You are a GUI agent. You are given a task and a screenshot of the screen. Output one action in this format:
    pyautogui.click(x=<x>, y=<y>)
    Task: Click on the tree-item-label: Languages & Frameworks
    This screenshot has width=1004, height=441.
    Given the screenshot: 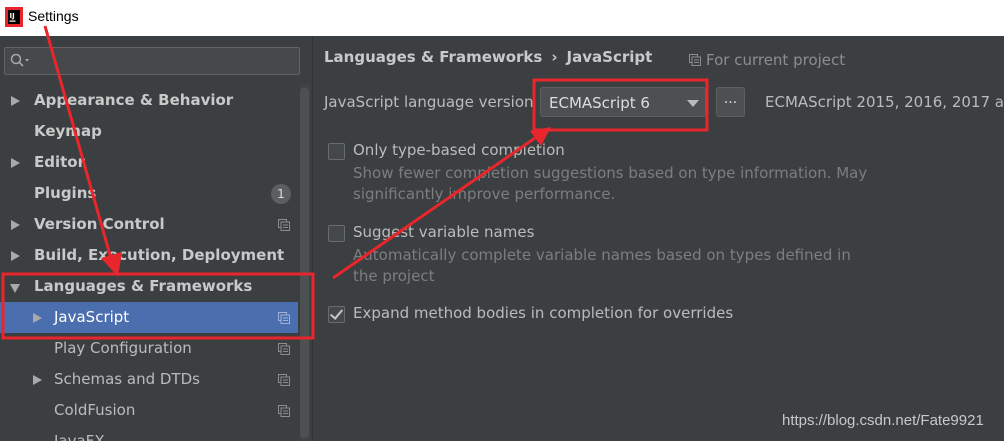 What is the action you would take?
    pyautogui.click(x=143, y=286)
    